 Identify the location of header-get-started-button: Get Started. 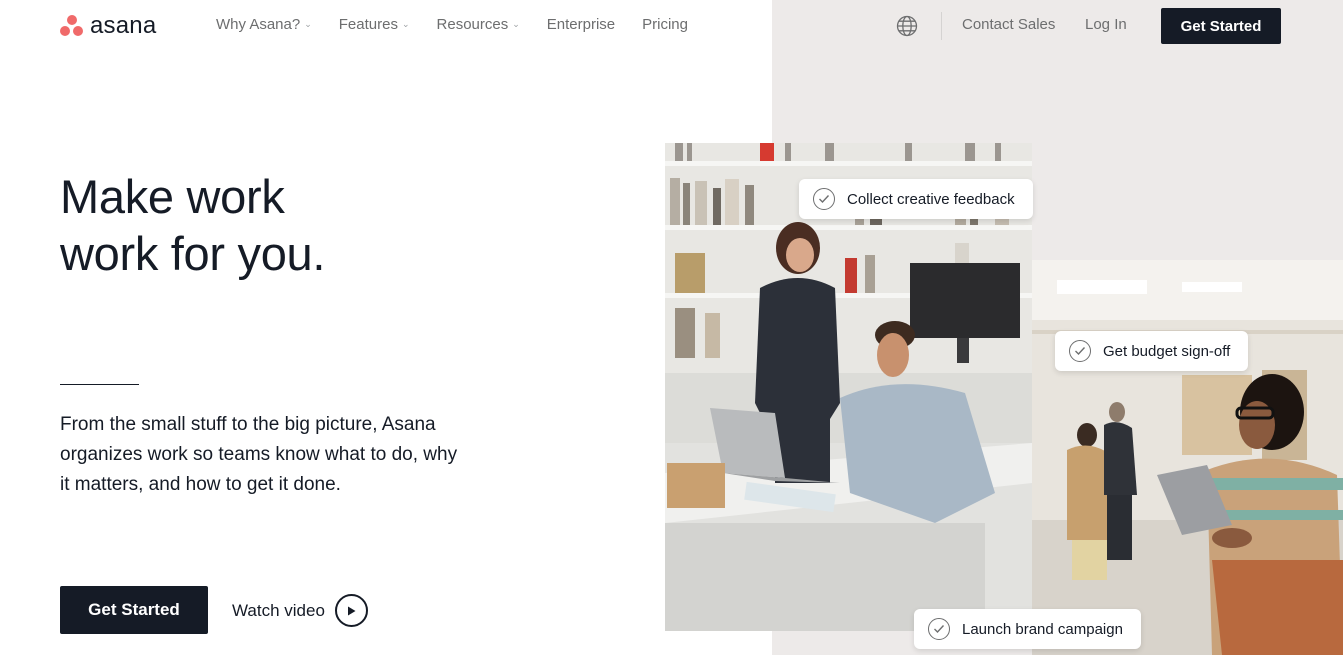
(1221, 26).